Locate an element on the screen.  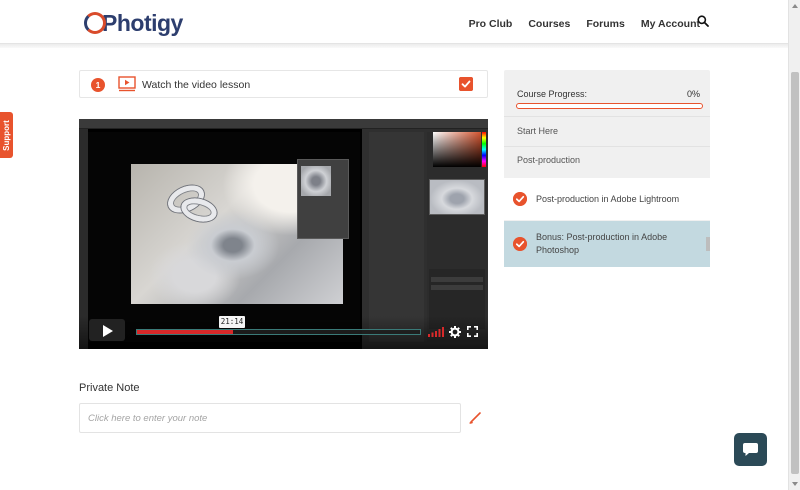
video-frame-navigator-thumbnail is located at coordinates (457, 197).